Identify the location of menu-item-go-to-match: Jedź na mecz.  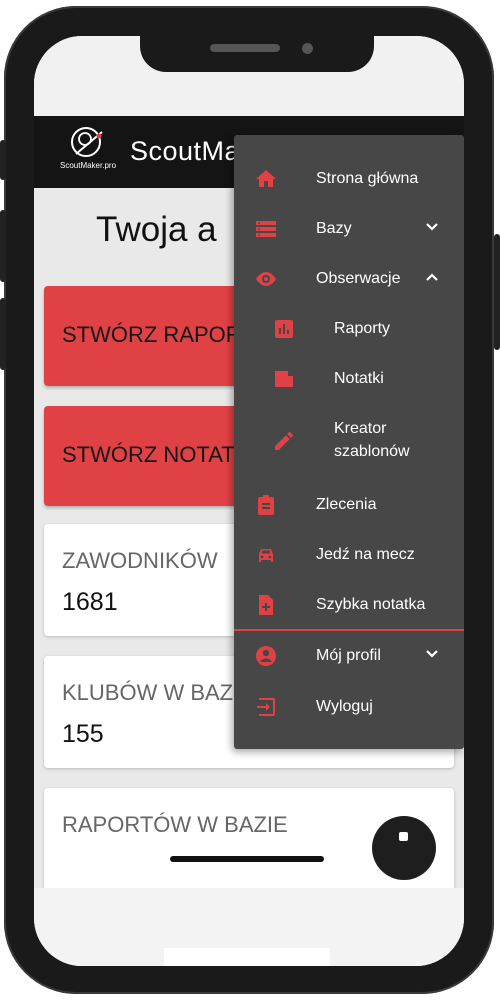
(349, 555).